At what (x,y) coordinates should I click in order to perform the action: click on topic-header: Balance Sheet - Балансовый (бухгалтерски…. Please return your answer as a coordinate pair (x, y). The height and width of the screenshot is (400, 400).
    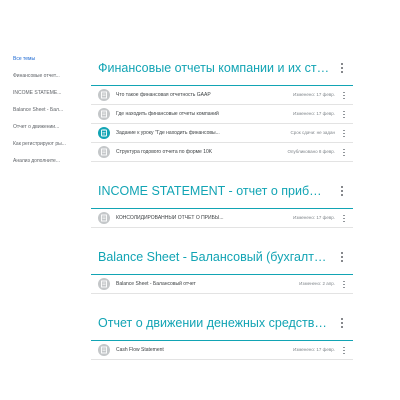
    Looking at the image, I should click on (222, 260).